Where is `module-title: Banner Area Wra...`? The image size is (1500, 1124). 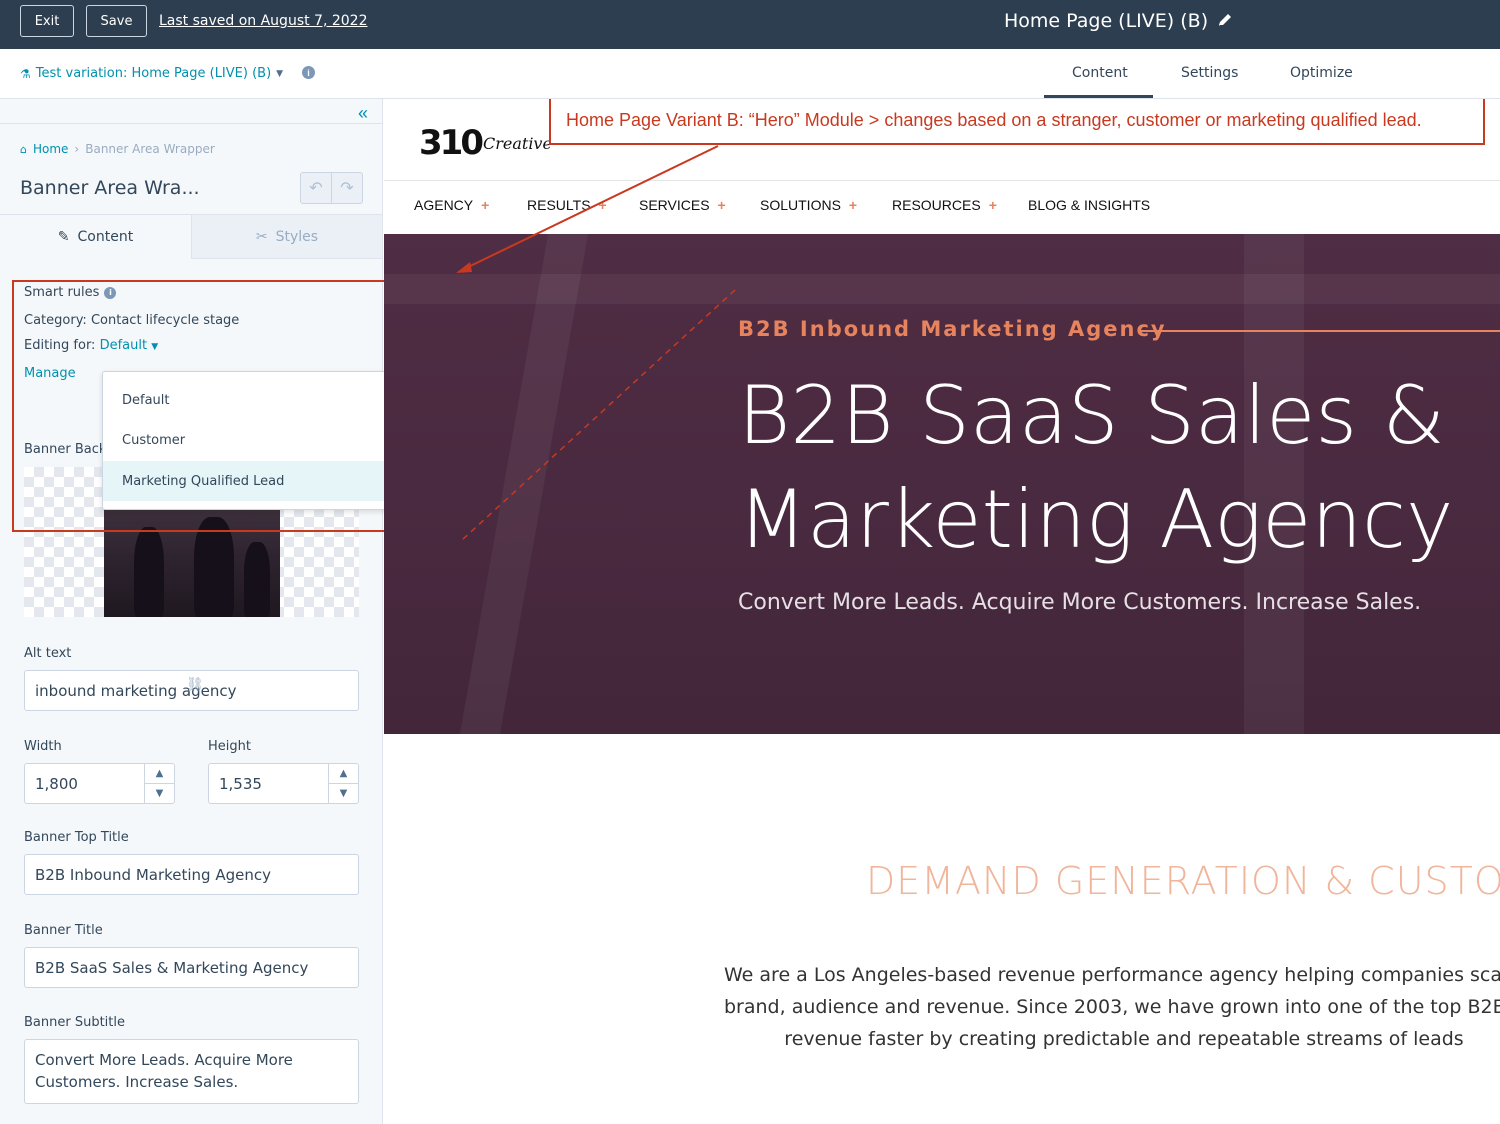 module-title: Banner Area Wra... is located at coordinates (110, 188).